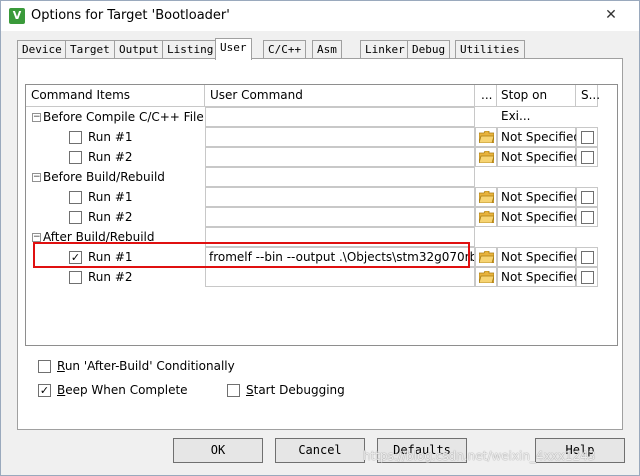 Image resolution: width=640 pixels, height=476 pixels. I want to click on group-before-compile: Before Compile C/C++ File, so click(123, 117).